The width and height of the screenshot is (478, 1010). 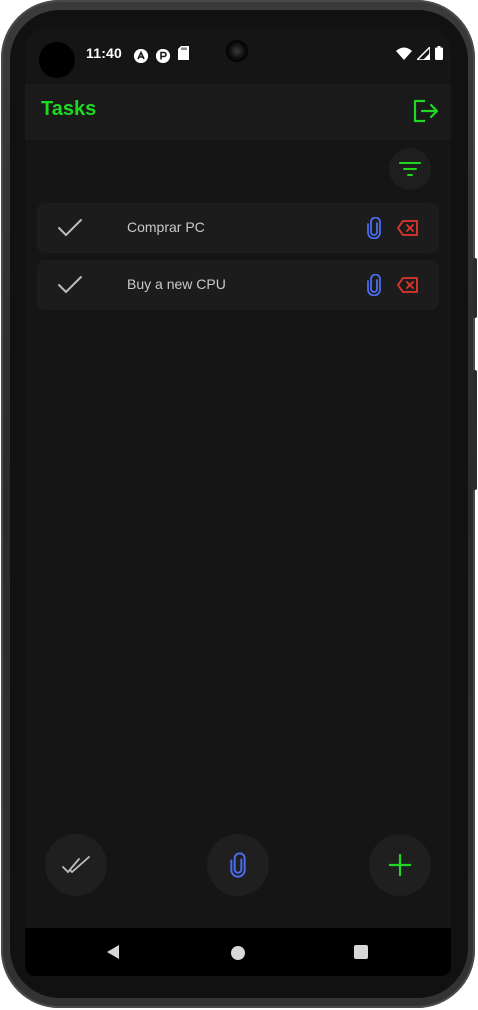 I want to click on mark-all-done-button, so click(x=76, y=865).